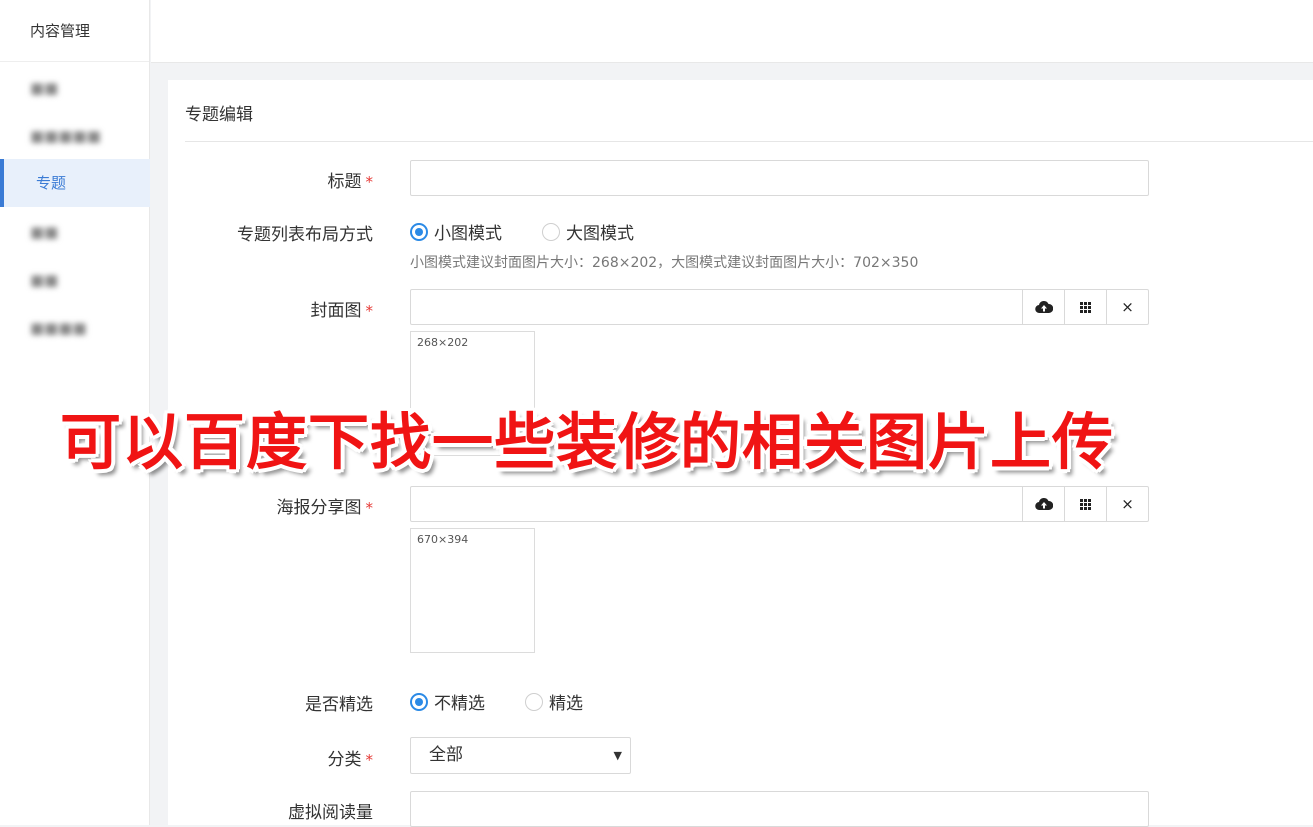  Describe the element at coordinates (75, 328) in the screenshot. I see `sidebar-item-6: ■■■■` at that location.